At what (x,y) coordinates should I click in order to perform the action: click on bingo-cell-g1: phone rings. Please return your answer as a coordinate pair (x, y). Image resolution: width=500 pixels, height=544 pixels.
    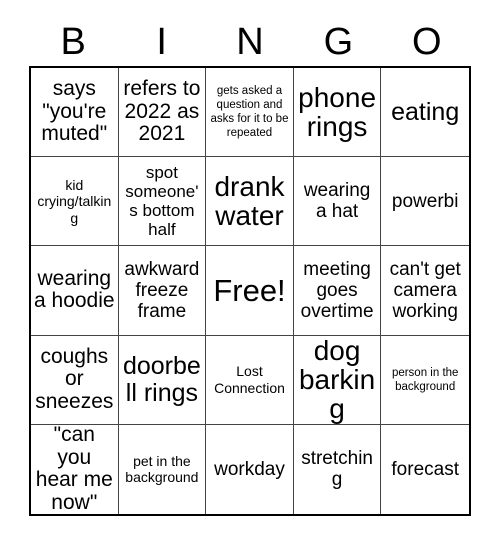
    Looking at the image, I should click on (337, 113).